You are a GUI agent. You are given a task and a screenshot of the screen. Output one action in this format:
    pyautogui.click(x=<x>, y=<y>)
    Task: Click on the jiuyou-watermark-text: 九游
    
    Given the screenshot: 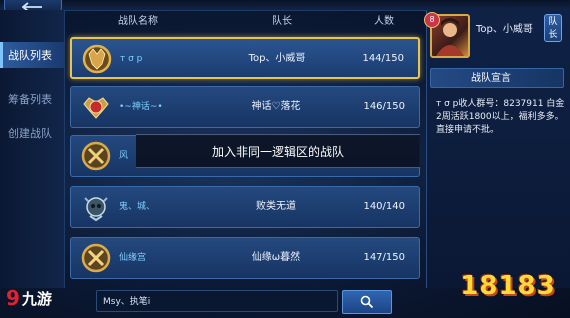 What is the action you would take?
    pyautogui.click(x=36, y=298)
    